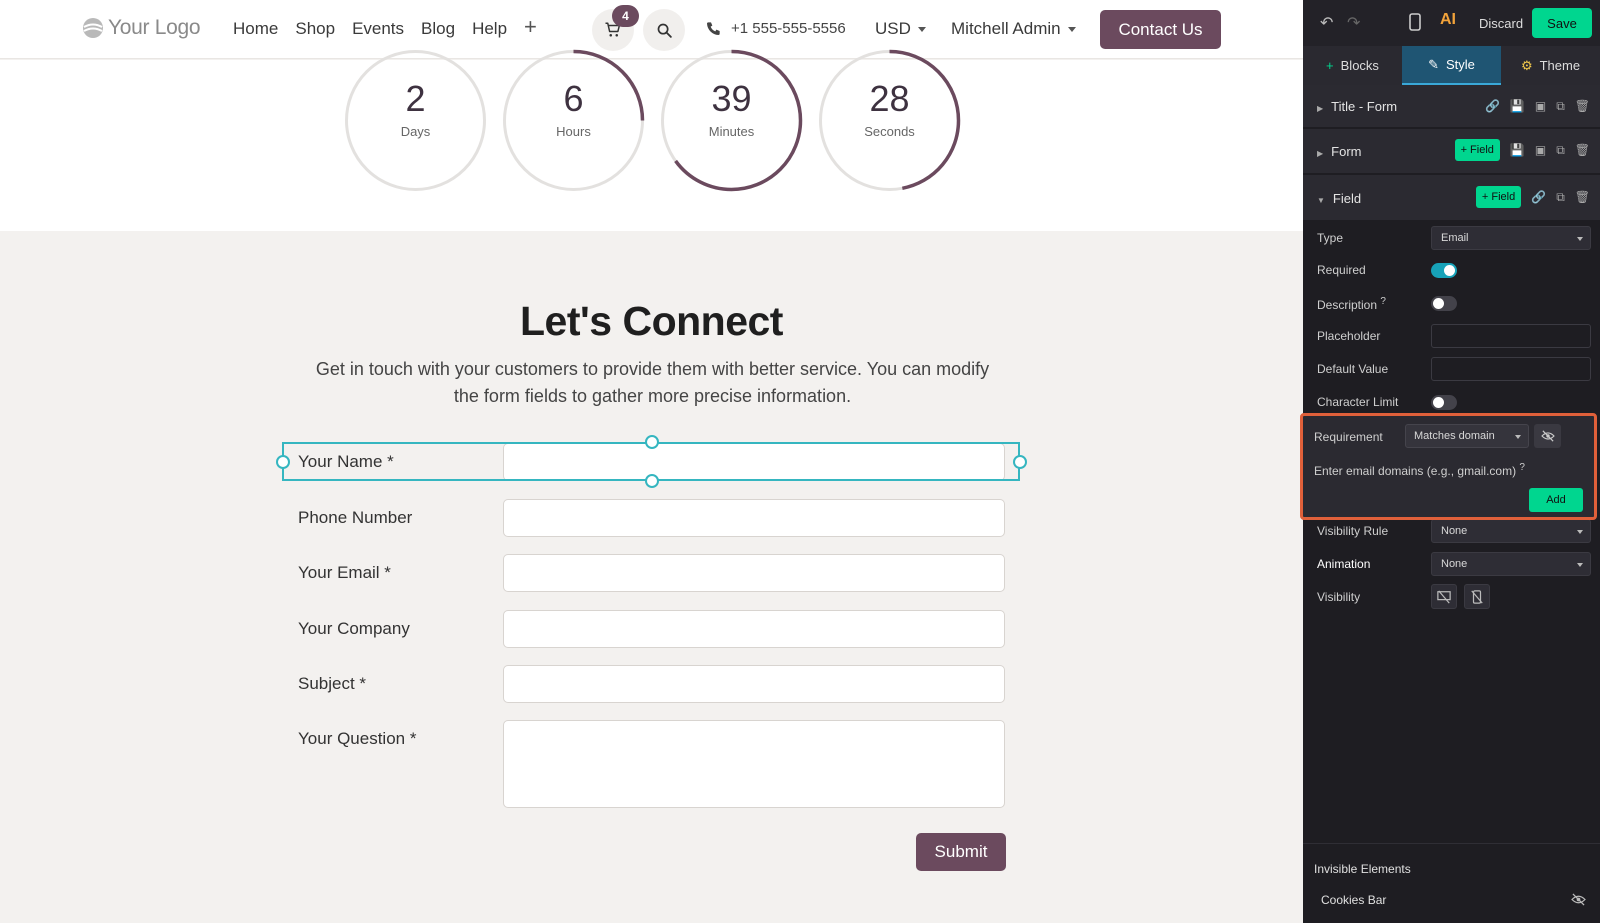  Describe the element at coordinates (1448, 20) in the screenshot. I see `ai-icon: AI` at that location.